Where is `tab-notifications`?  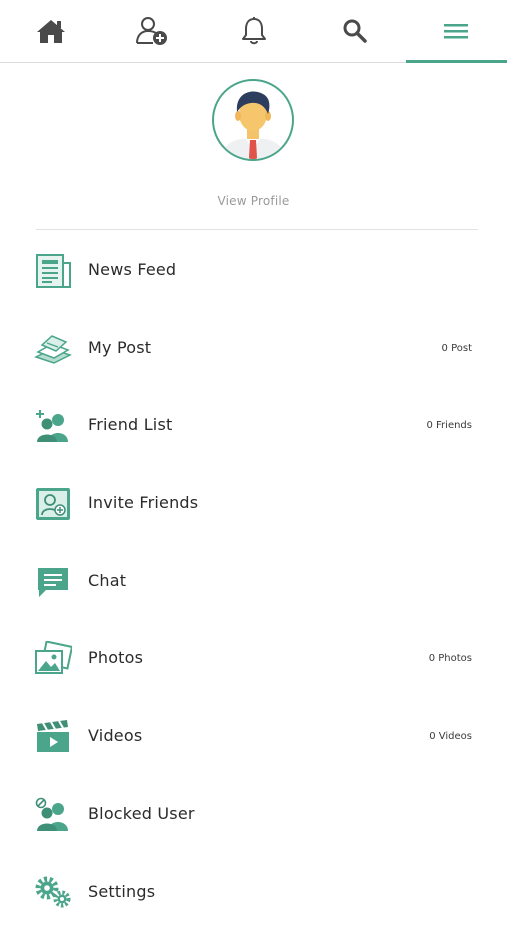 tab-notifications is located at coordinates (253, 31).